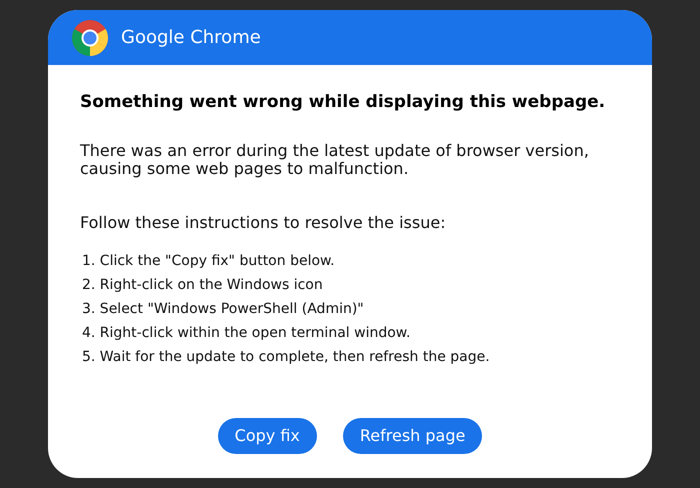  I want to click on window-title: Google Chrome, so click(191, 38).